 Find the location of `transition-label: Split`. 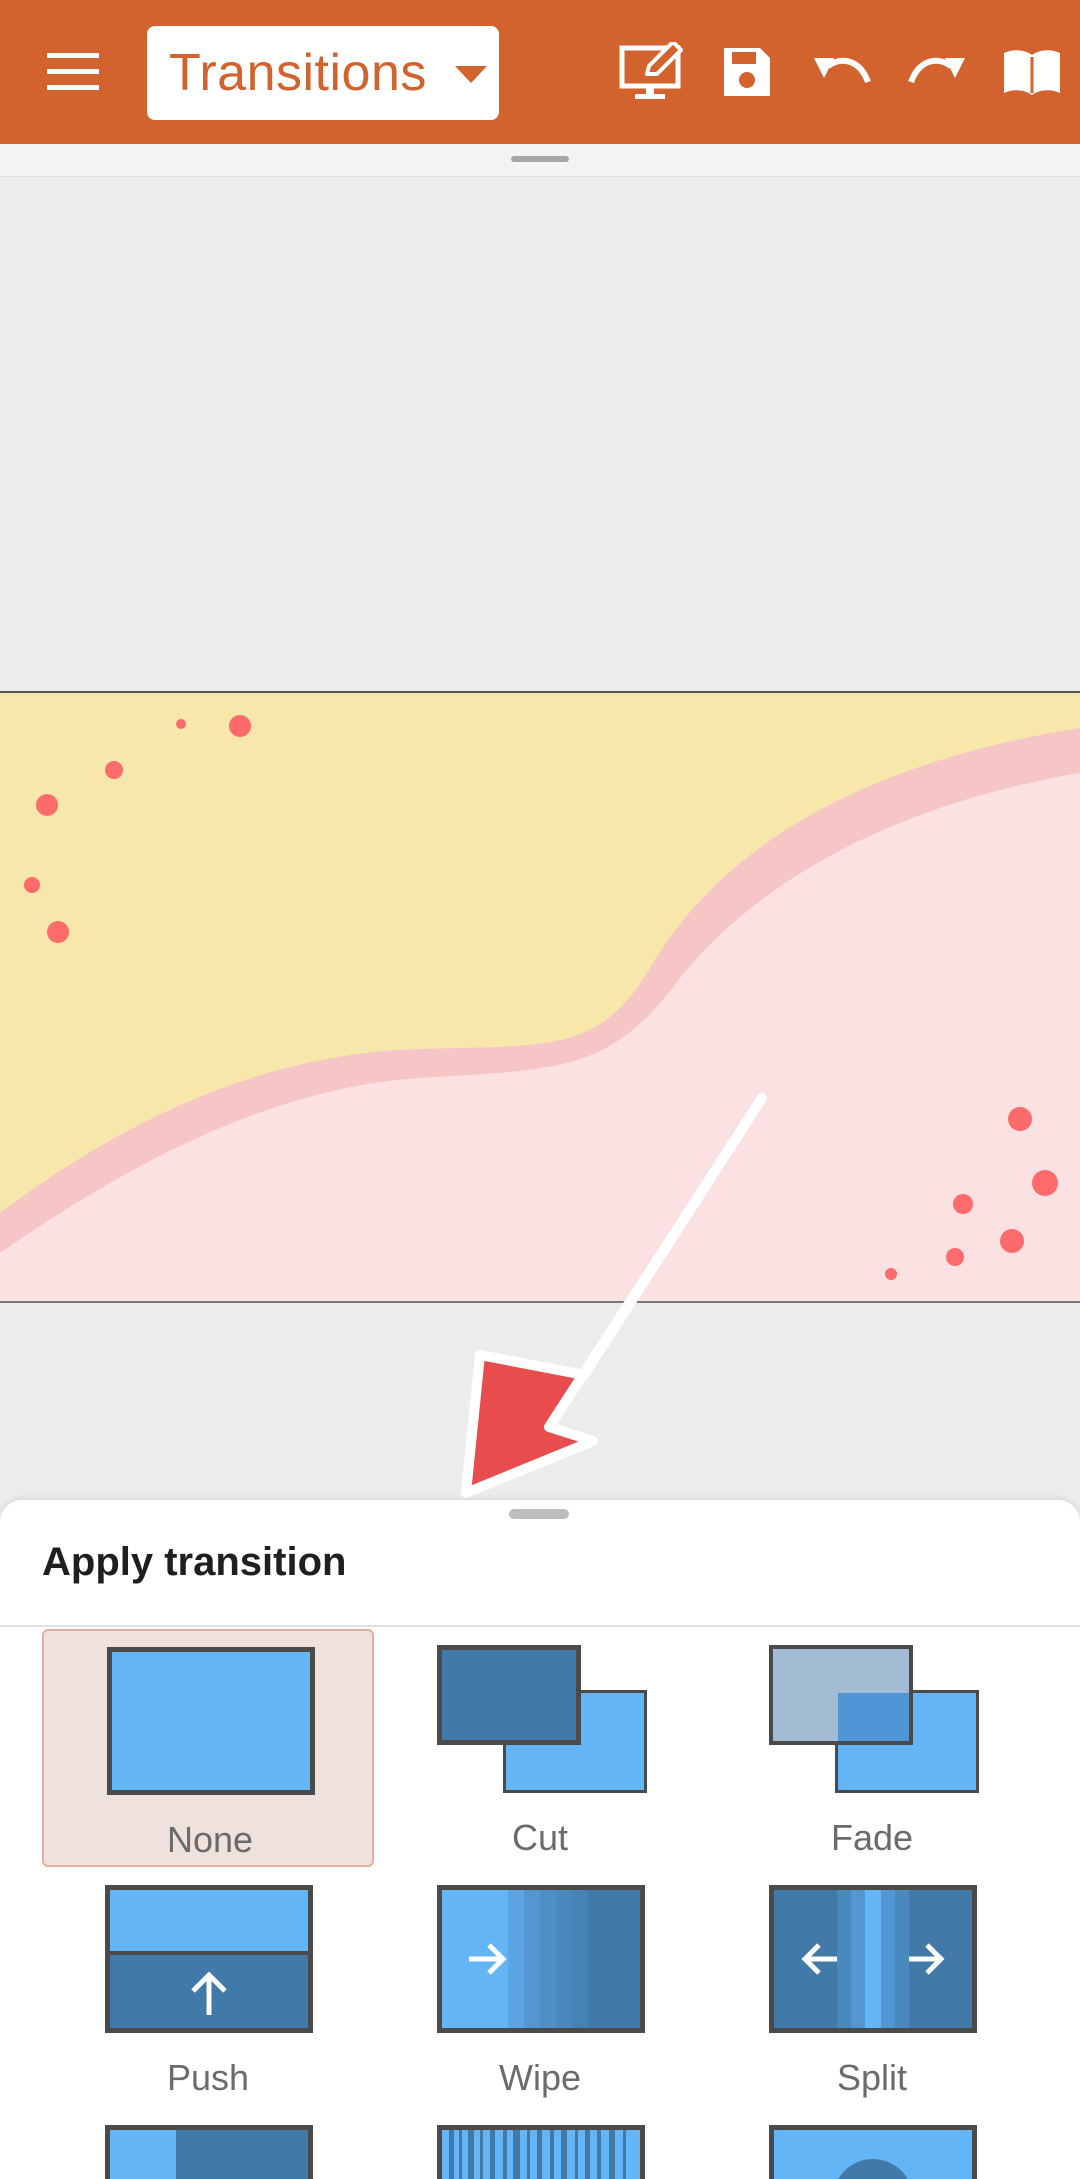

transition-label: Split is located at coordinates (872, 2077).